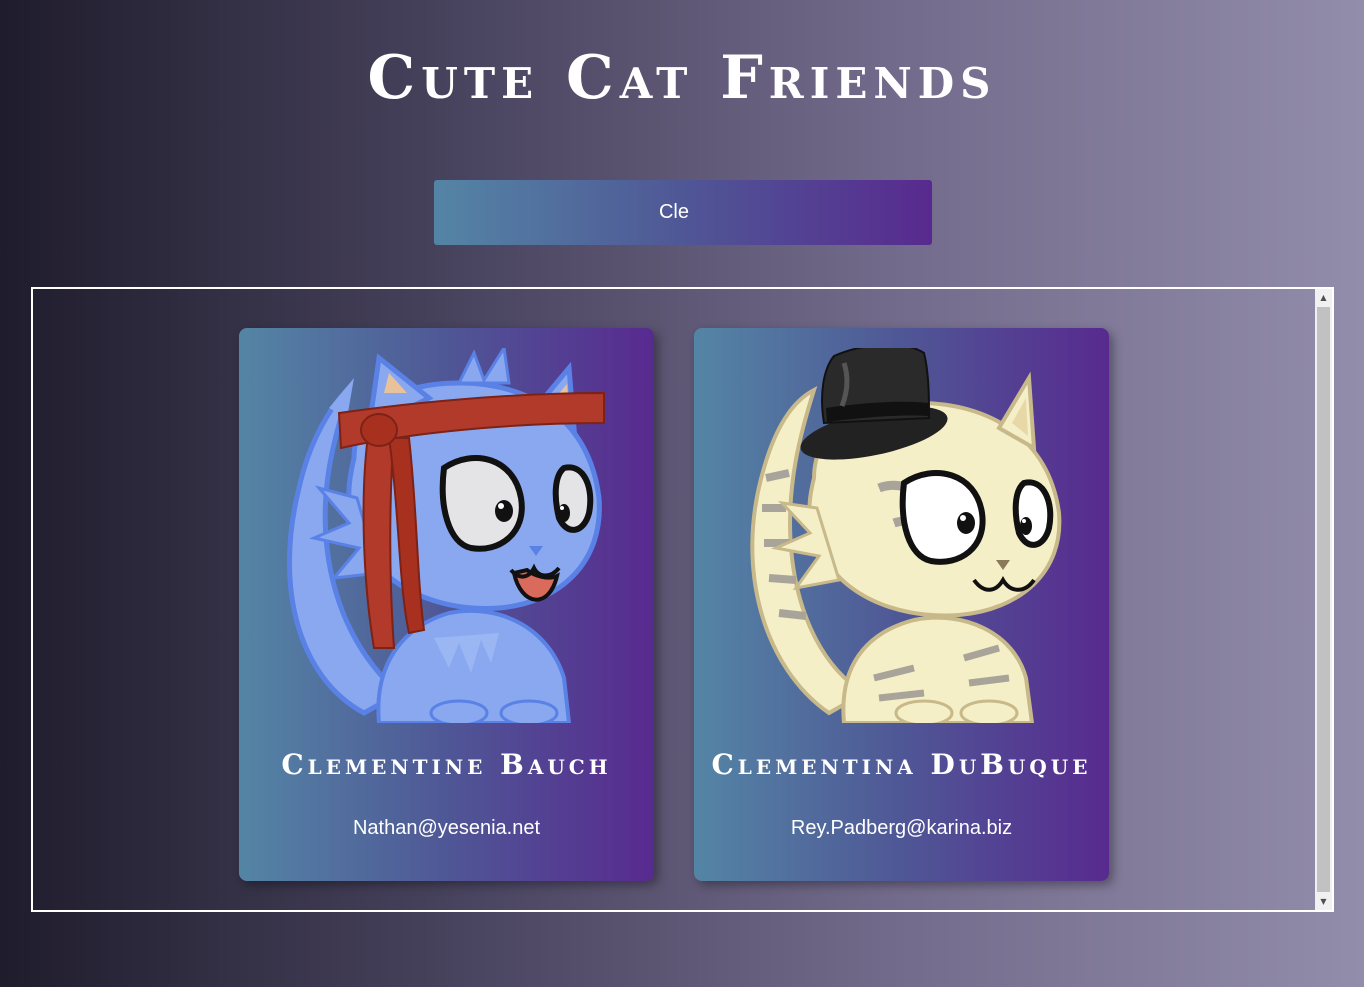 The image size is (1364, 987). What do you see at coordinates (1323, 901) in the screenshot?
I see `scroll-down-arrow-icon: ▼` at bounding box center [1323, 901].